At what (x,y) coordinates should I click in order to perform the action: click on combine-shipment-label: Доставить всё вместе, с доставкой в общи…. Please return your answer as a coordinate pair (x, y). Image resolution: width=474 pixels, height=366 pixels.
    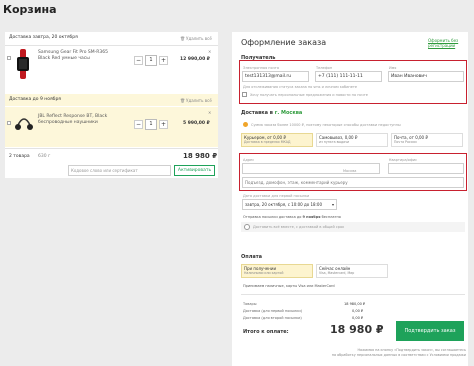
    Looking at the image, I should click on (299, 227).